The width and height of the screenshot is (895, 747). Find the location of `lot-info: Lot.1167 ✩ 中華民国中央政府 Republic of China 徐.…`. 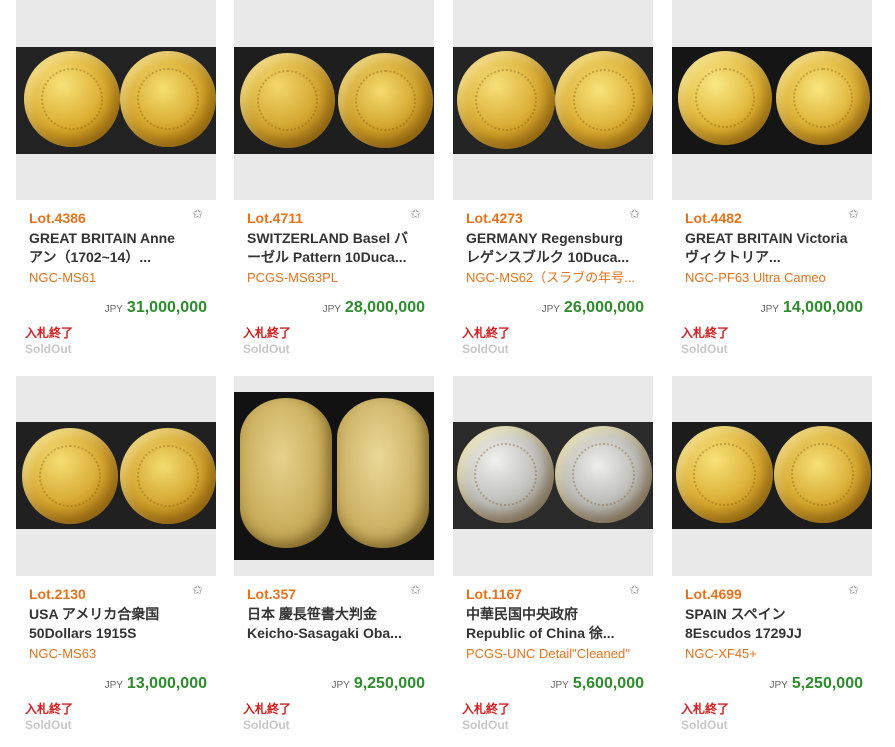

lot-info: Lot.1167 ✩ 中華民国中央政府 Republic of China 徐.… is located at coordinates (553, 655).